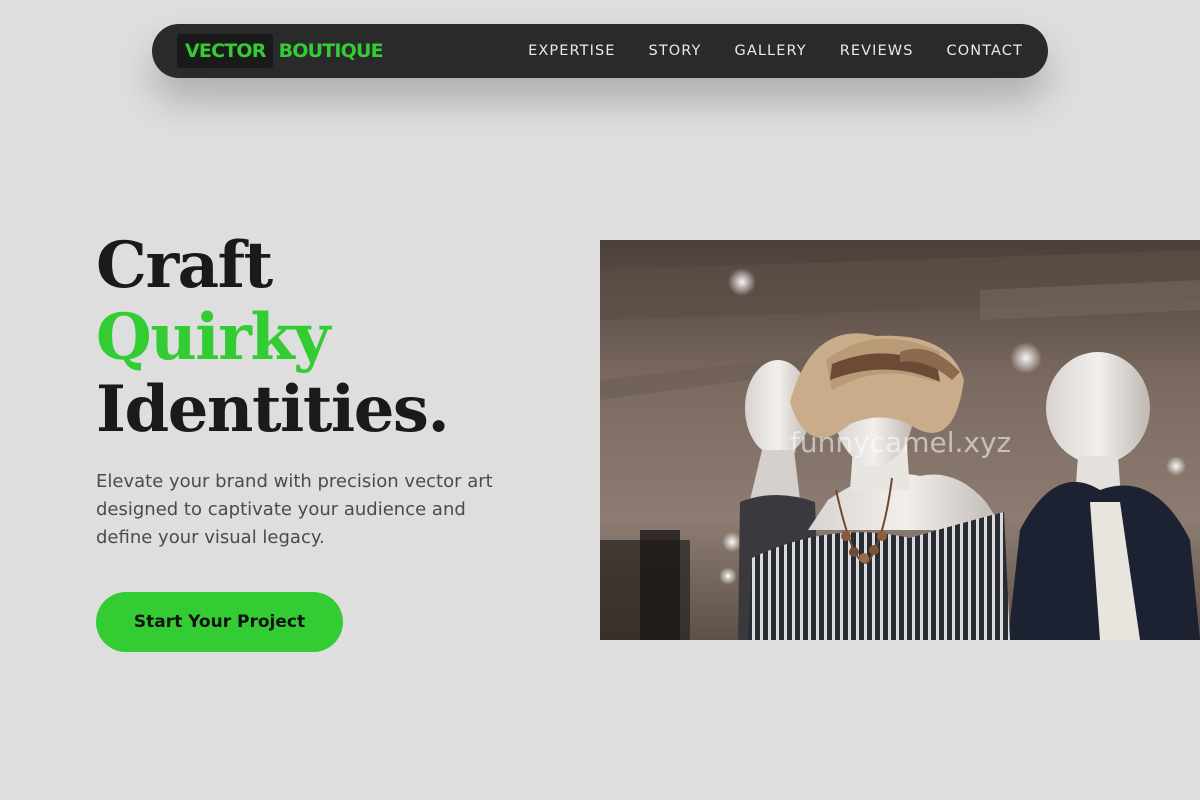 The height and width of the screenshot is (800, 1200). What do you see at coordinates (771, 51) in the screenshot?
I see `nav-item-gallery: GALLERY` at bounding box center [771, 51].